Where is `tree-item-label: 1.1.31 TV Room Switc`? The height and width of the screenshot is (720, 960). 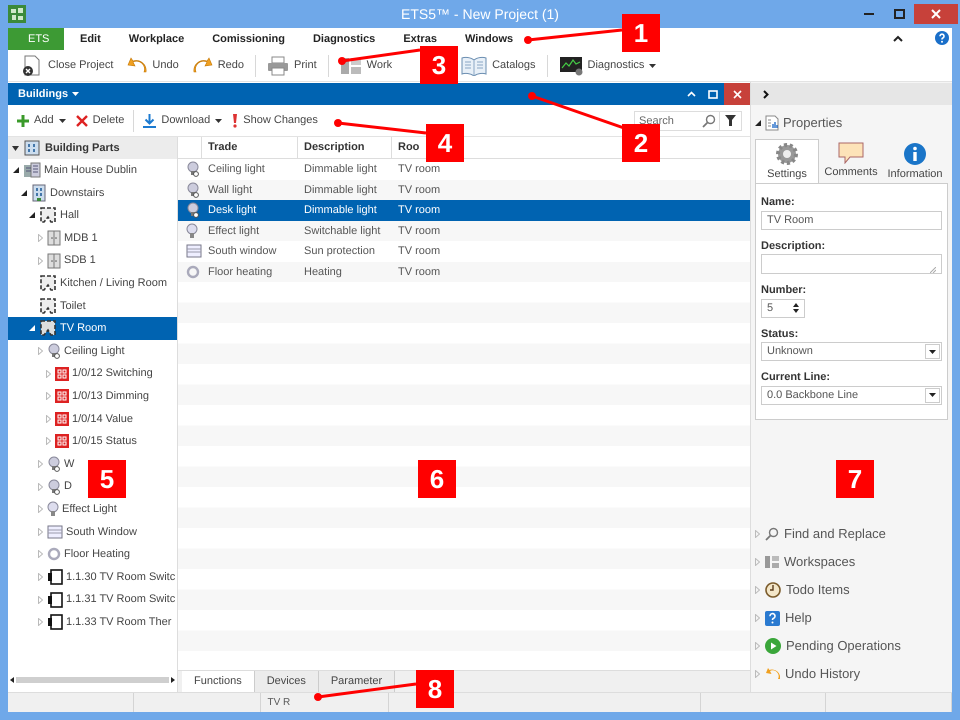
tree-item-label: 1.1.31 TV Room Switc is located at coordinates (121, 600).